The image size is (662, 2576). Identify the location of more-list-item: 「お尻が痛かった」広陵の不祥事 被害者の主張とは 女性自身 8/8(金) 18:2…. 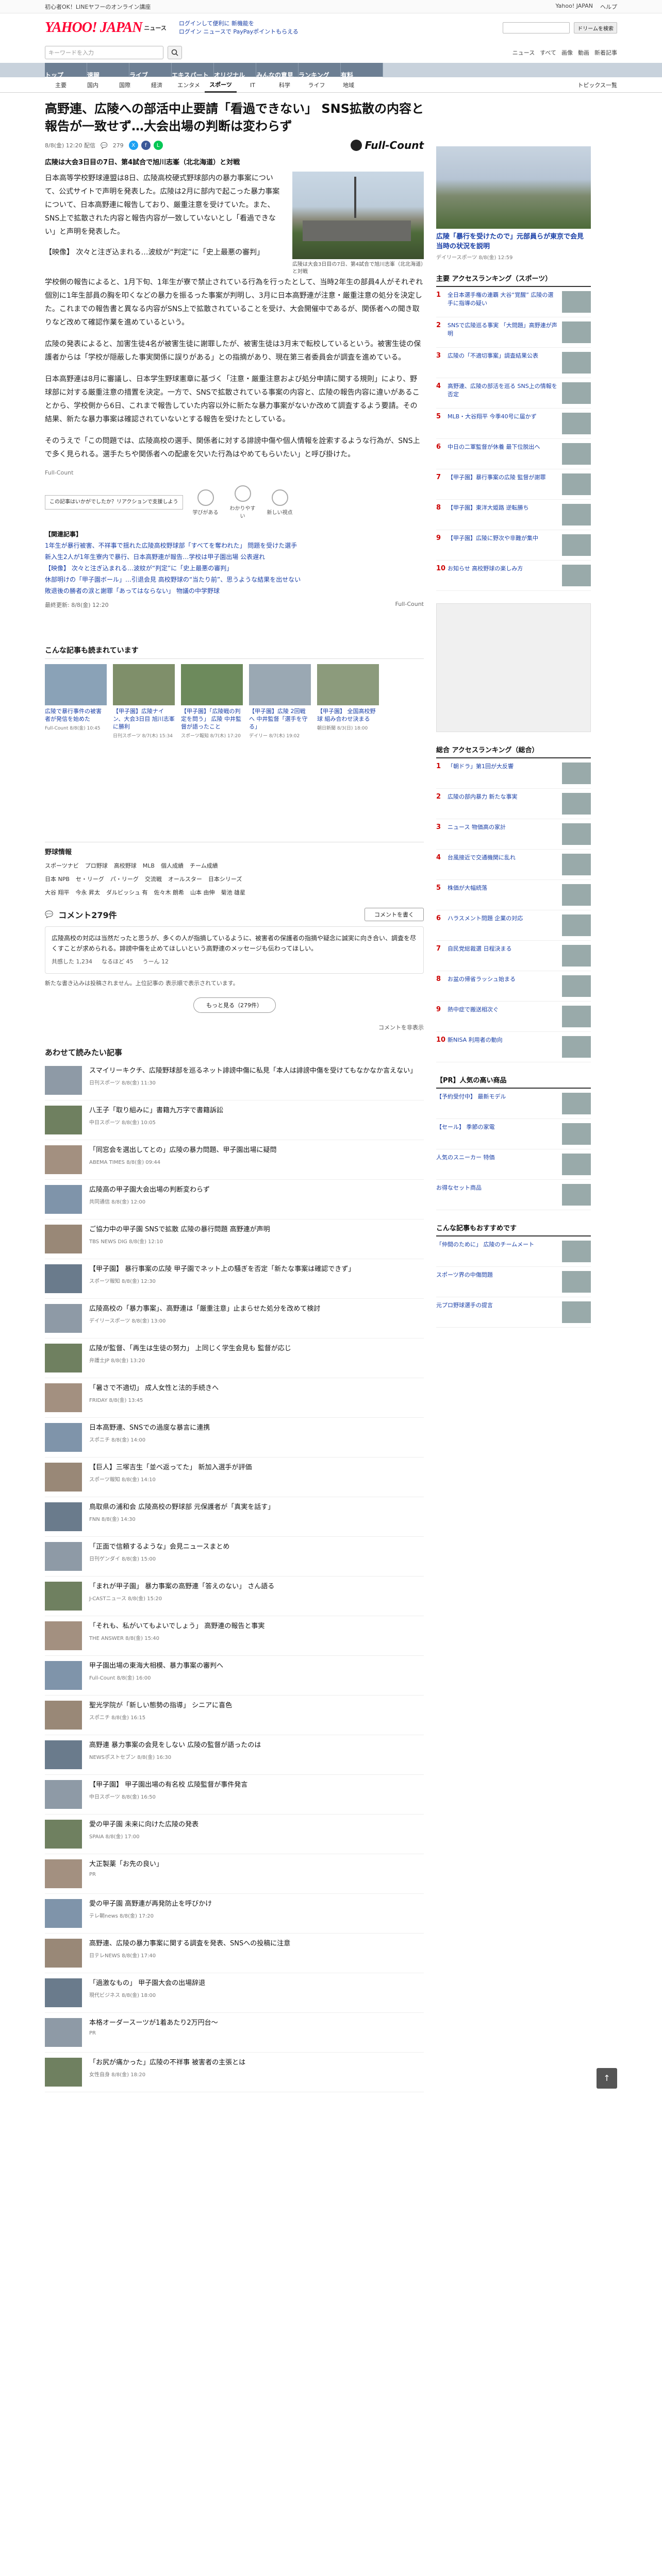
(234, 2072).